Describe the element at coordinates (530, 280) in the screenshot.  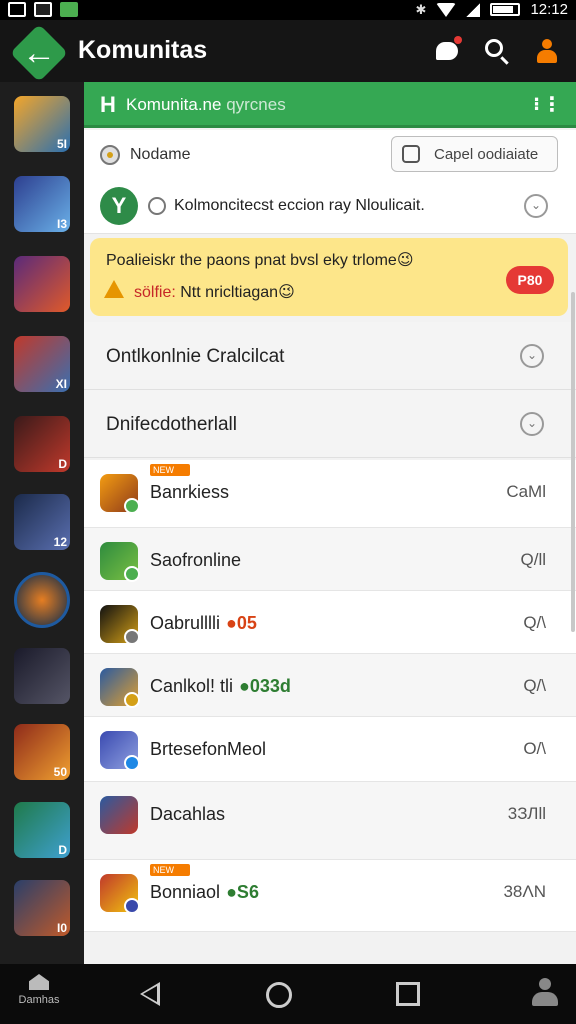
I see `alert-badge: P80` at that location.